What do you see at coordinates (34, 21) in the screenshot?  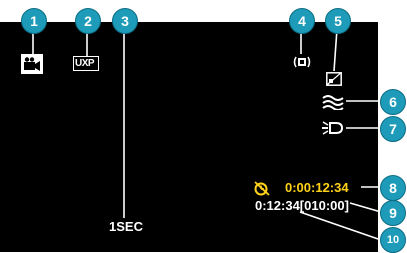 I see `callout-1: 1` at bounding box center [34, 21].